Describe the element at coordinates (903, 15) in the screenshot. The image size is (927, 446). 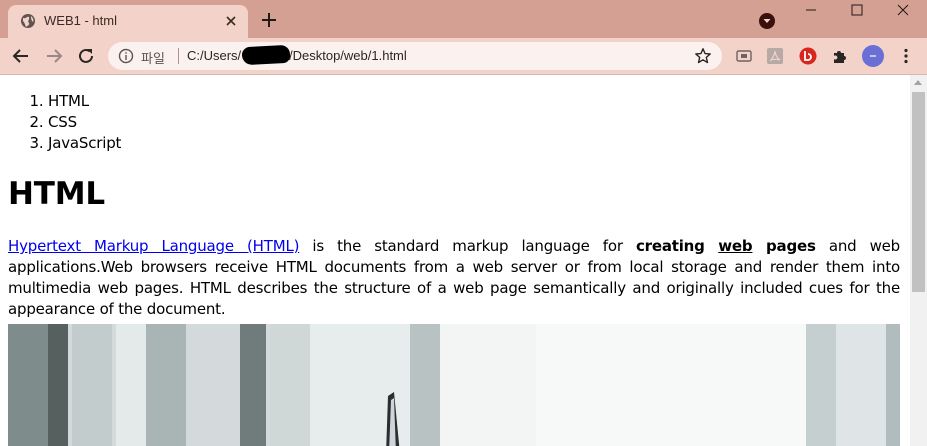
I see `window-close-icon` at that location.